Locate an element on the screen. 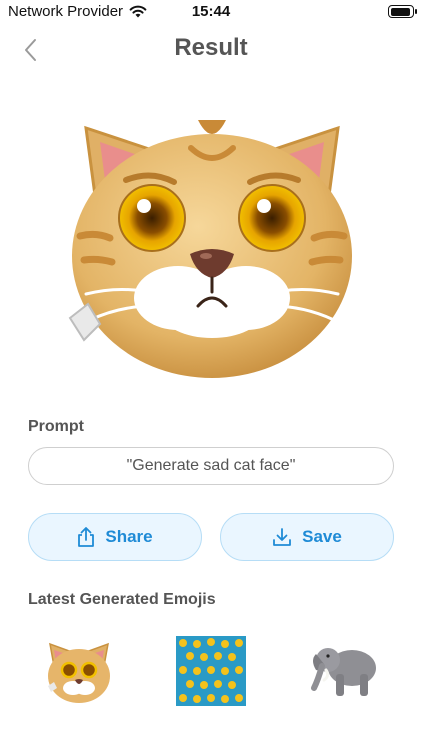  prompt-text: "Generate sad cat face" is located at coordinates (211, 465).